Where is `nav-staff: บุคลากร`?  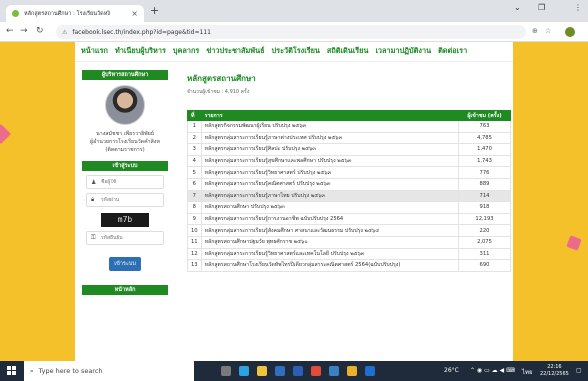
nav-staff: บุคลากร is located at coordinates (186, 51).